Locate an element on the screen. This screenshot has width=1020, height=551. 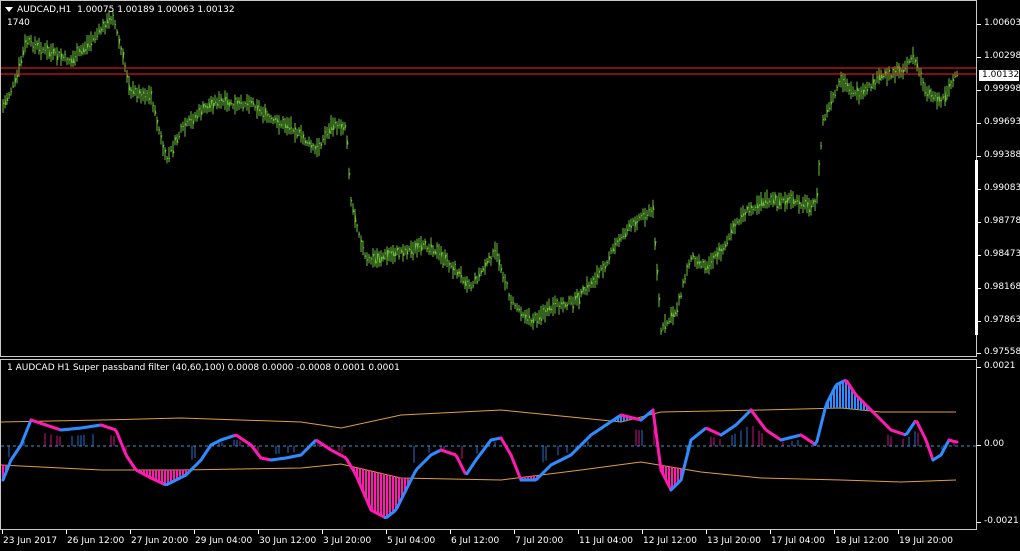
price-label: 0.99693 is located at coordinates (1002, 122).